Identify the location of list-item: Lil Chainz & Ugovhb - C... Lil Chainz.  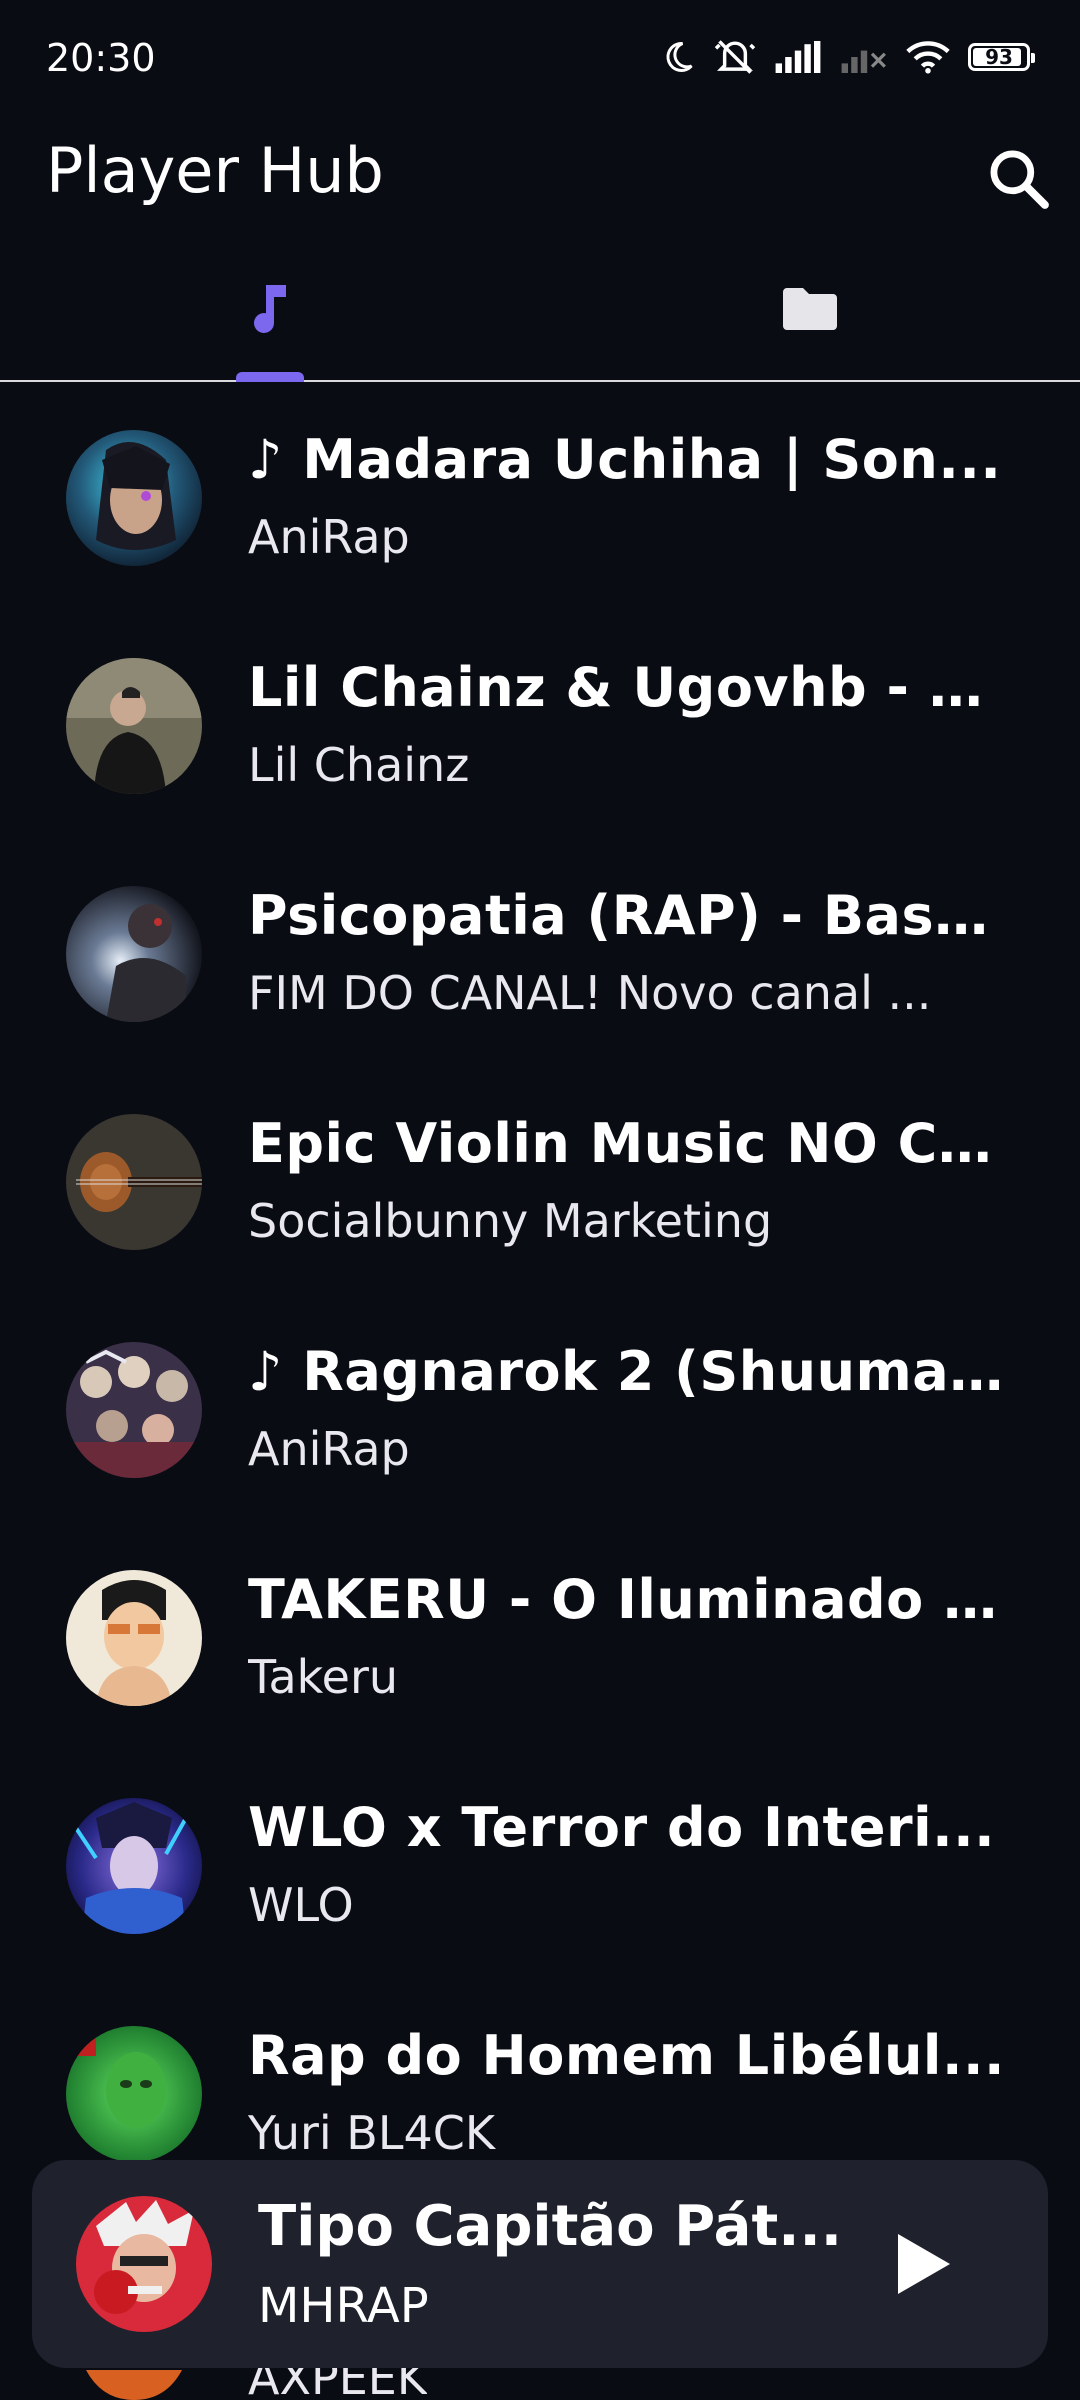
(540, 726).